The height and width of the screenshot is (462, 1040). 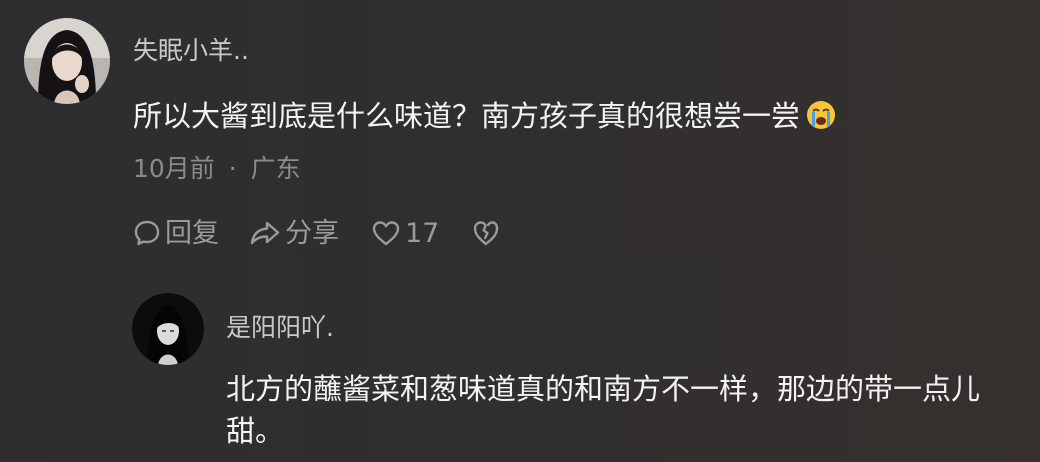 What do you see at coordinates (265, 233) in the screenshot?
I see `share-arrow-icon` at bounding box center [265, 233].